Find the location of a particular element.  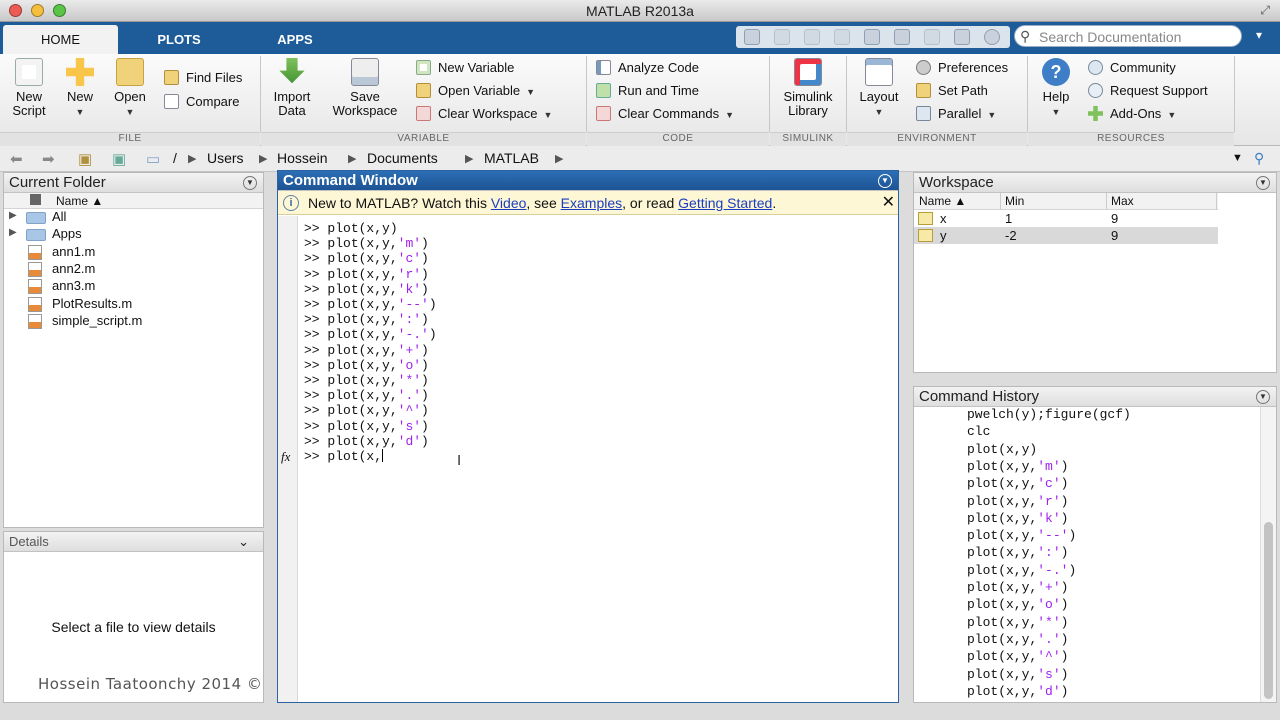

function-browser-icon: fx is located at coordinates (285, 457).